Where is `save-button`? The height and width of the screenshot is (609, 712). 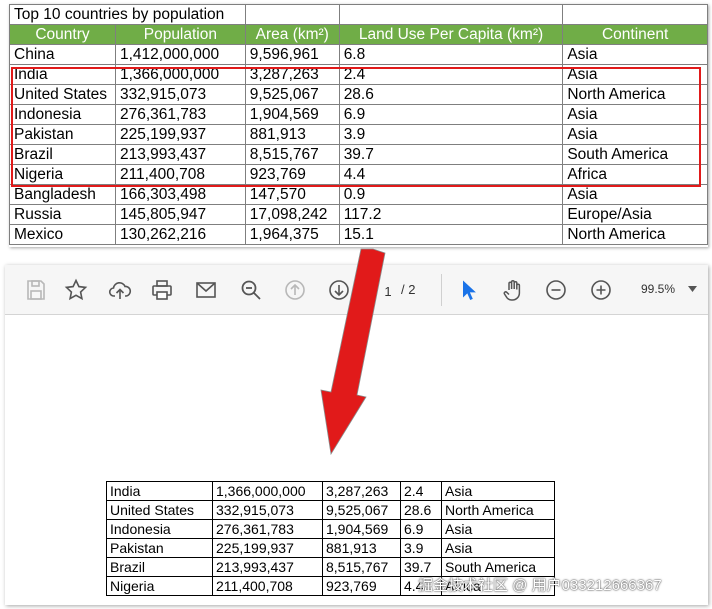
save-button is located at coordinates (36, 290).